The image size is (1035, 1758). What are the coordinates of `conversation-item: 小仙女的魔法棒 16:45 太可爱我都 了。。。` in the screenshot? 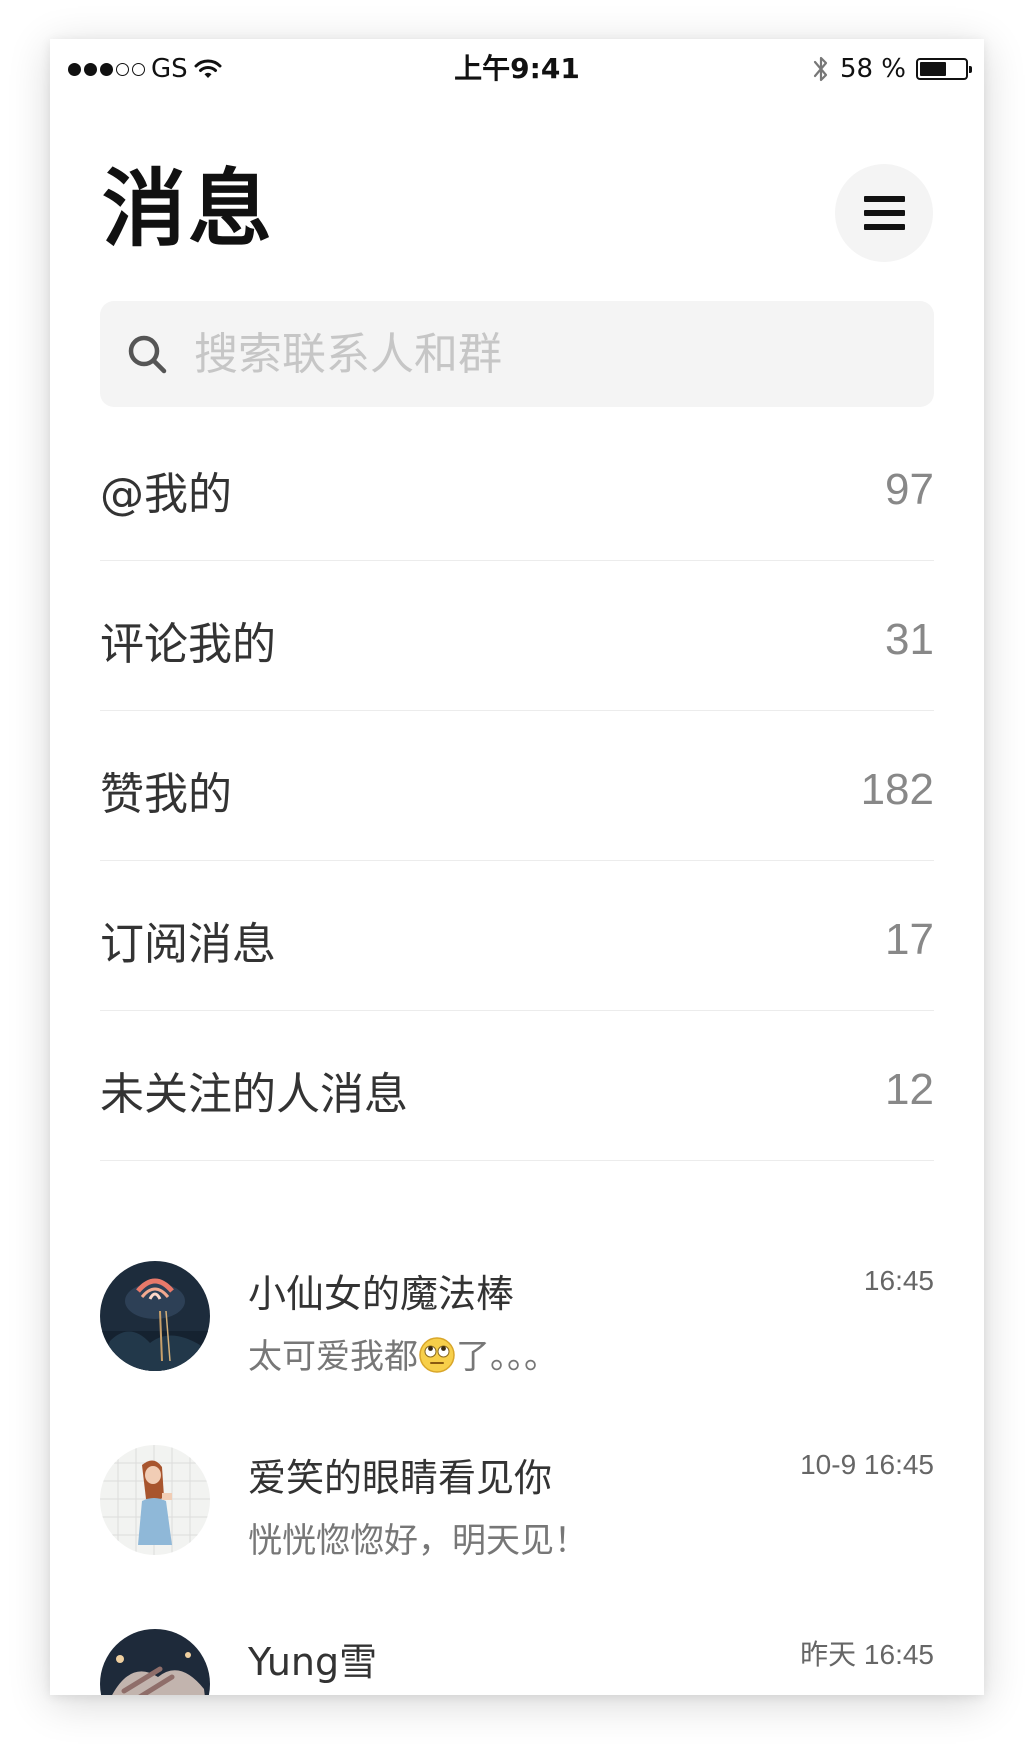 It's located at (517, 1353).